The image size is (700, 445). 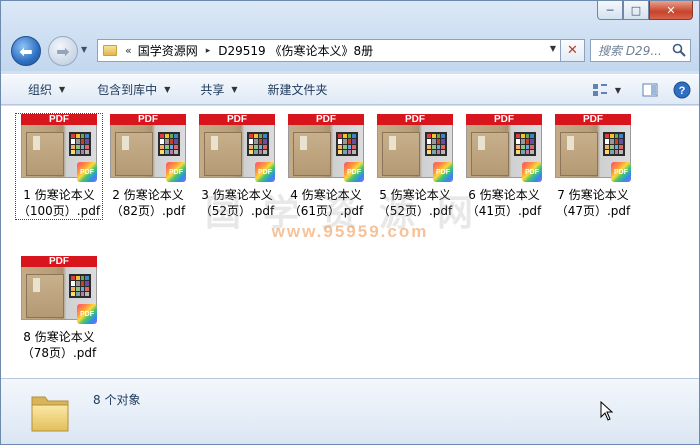 I want to click on forward-button: ➡, so click(x=63, y=51).